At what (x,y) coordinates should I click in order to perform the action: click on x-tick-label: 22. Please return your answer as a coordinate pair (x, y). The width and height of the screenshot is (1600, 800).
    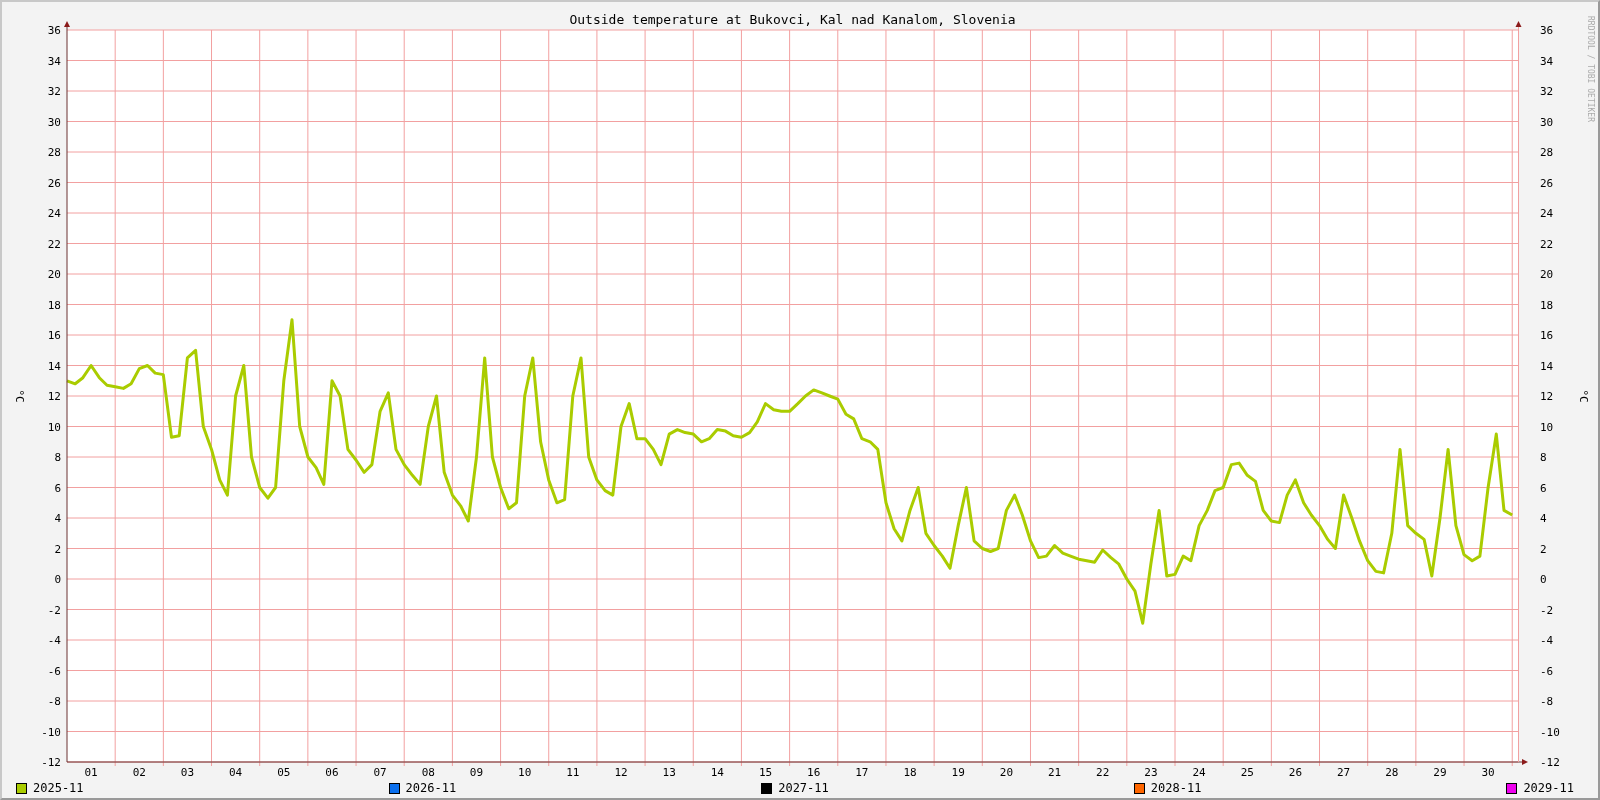
    Looking at the image, I should click on (1103, 772).